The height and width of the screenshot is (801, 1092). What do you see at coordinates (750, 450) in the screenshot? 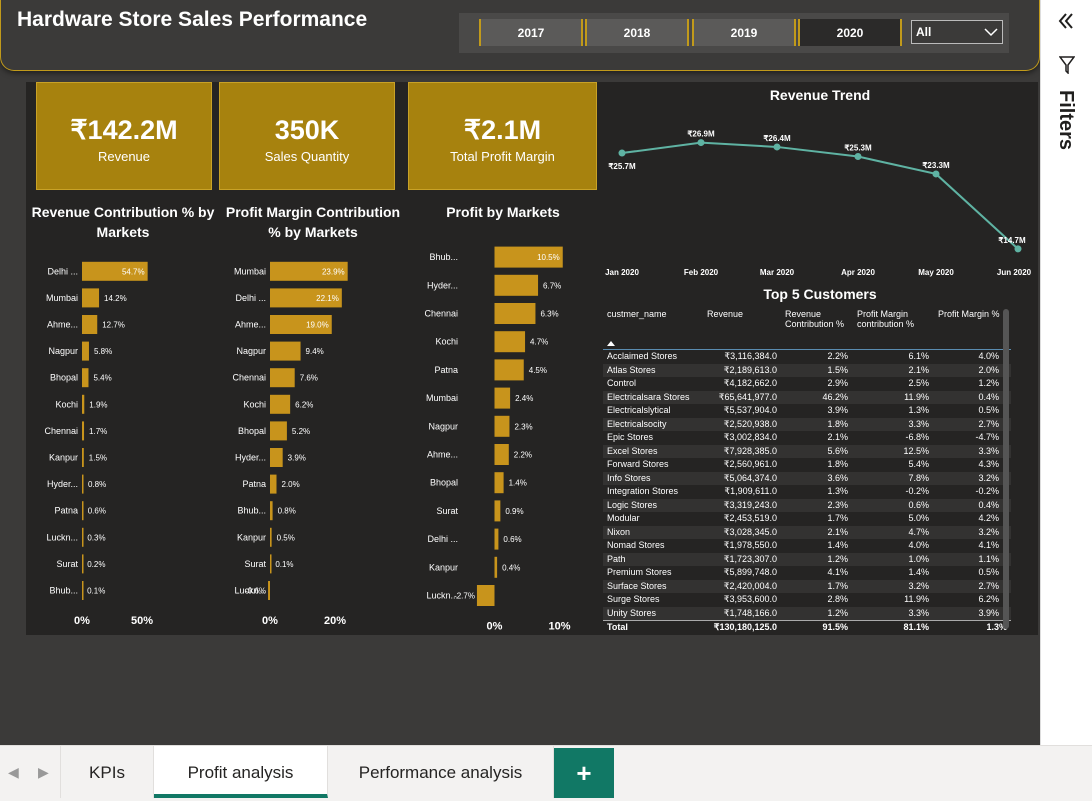
I see `table-cell: ₹7,928,385.0` at bounding box center [750, 450].